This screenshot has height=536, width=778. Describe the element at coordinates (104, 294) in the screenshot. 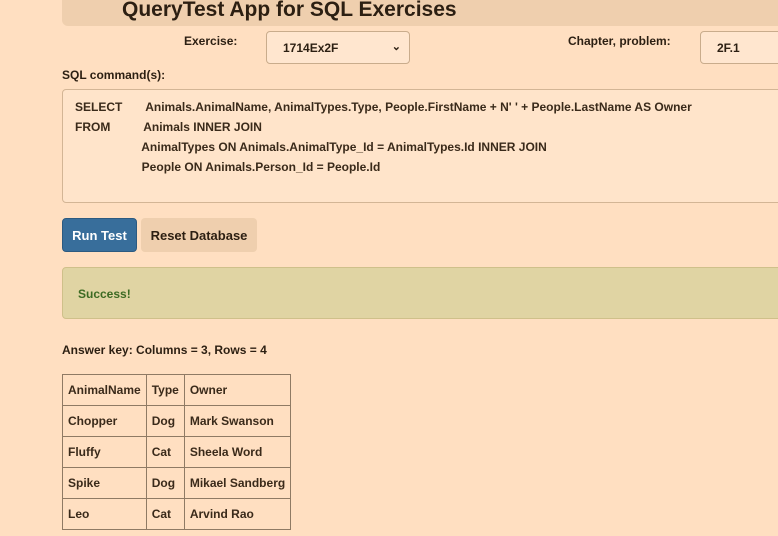

I see `status-message: Success!` at that location.